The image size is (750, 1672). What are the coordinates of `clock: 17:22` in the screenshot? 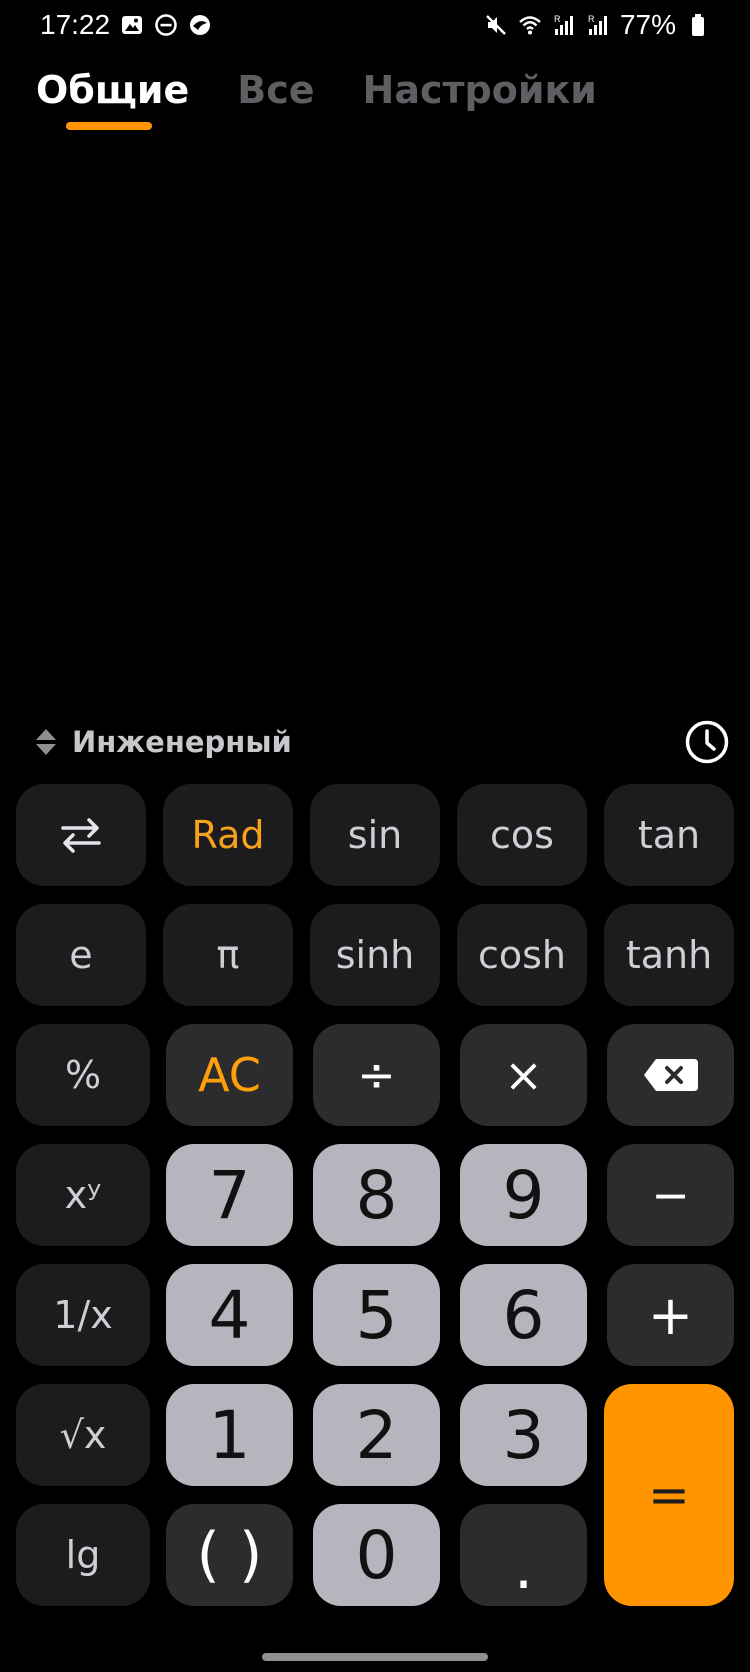 It's located at (75, 24).